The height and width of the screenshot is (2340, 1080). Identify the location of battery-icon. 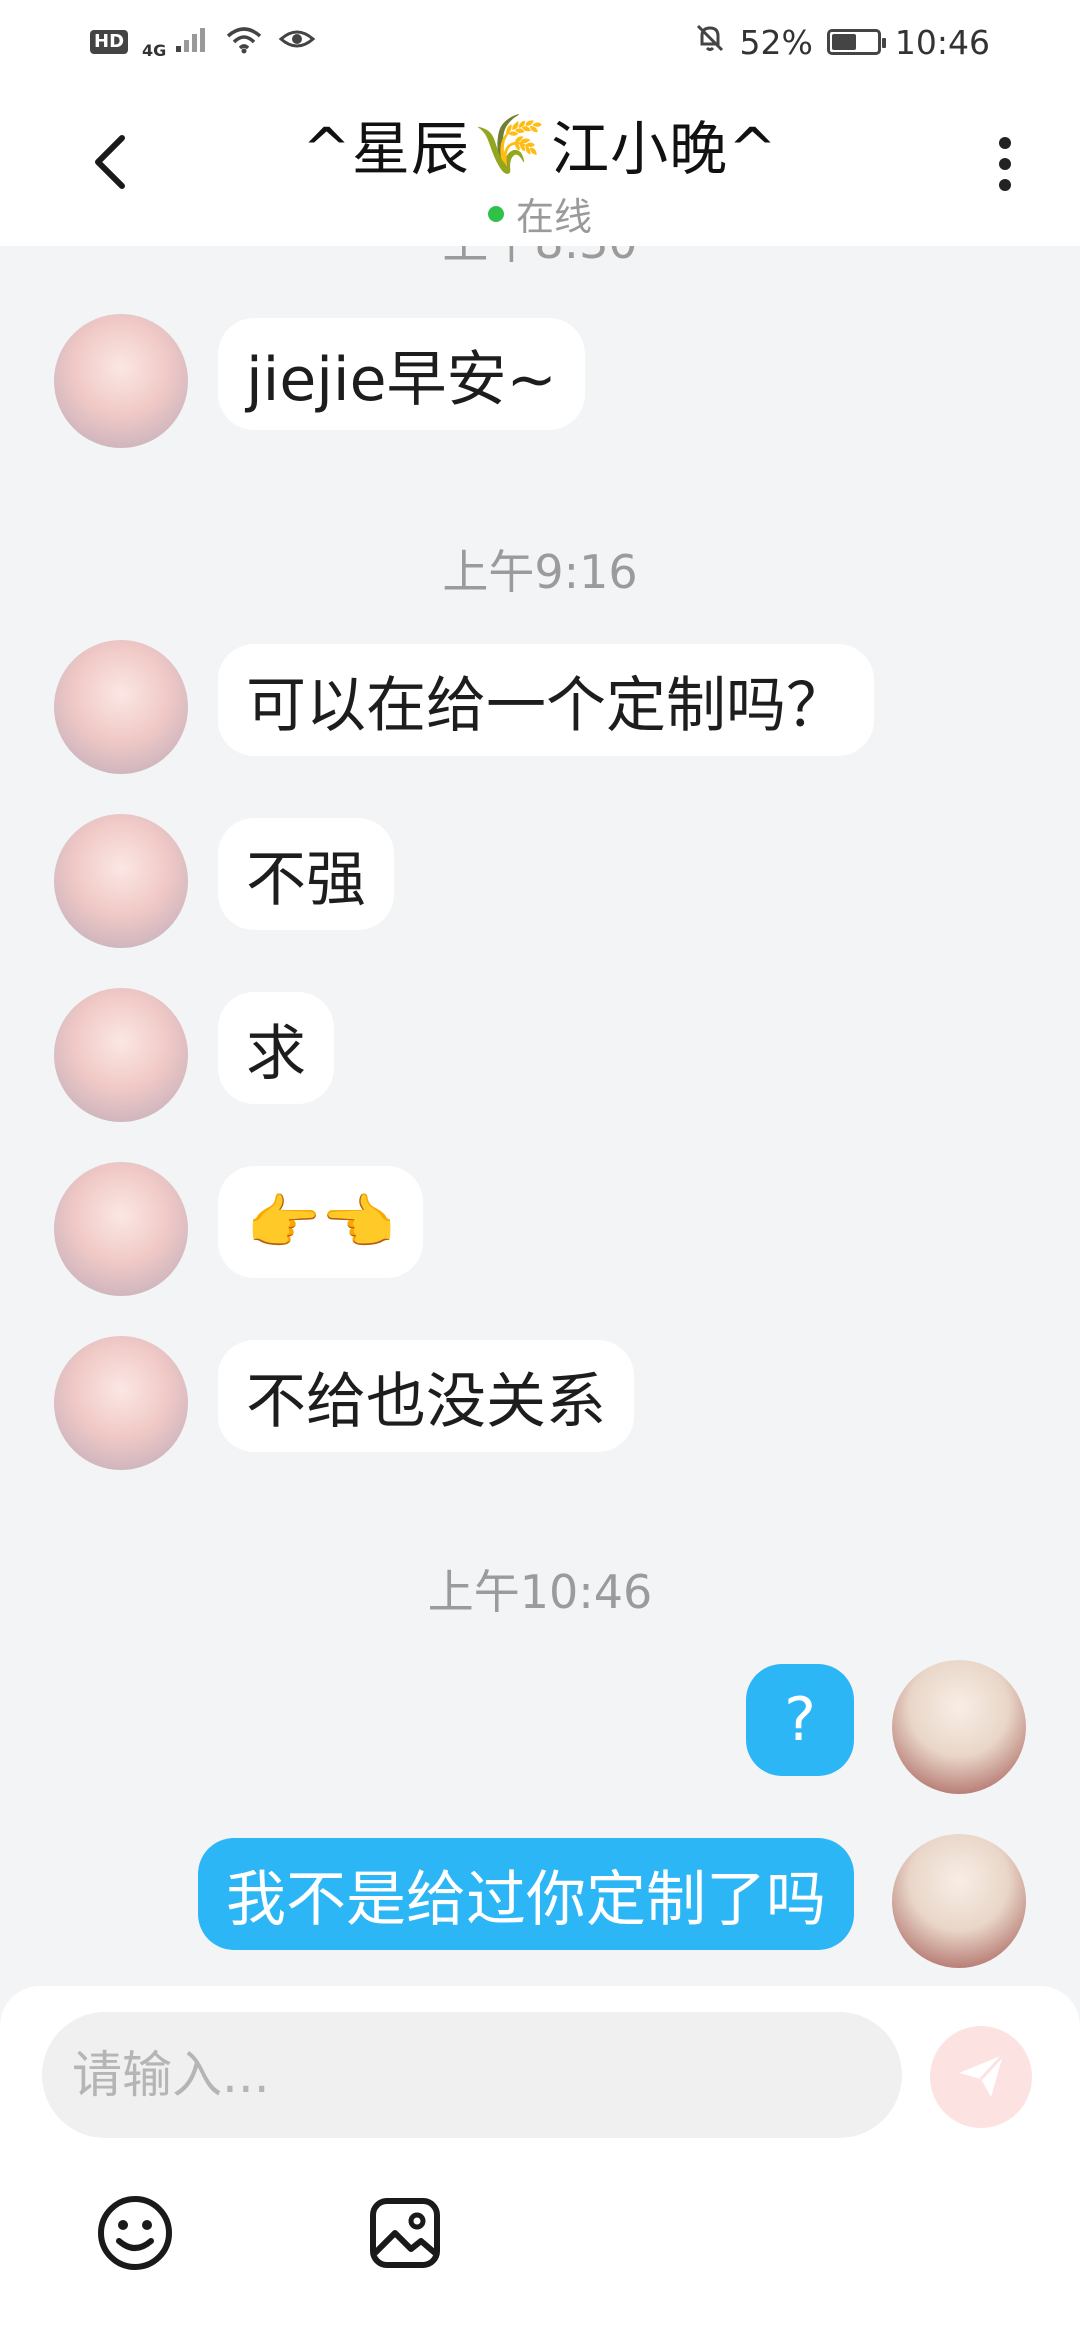
(856, 42).